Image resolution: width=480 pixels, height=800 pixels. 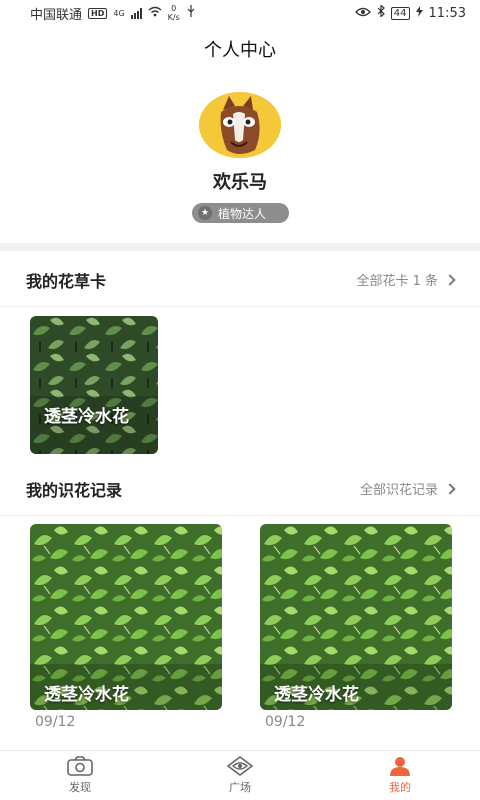 I want to click on clock: 11:53, so click(x=447, y=13).